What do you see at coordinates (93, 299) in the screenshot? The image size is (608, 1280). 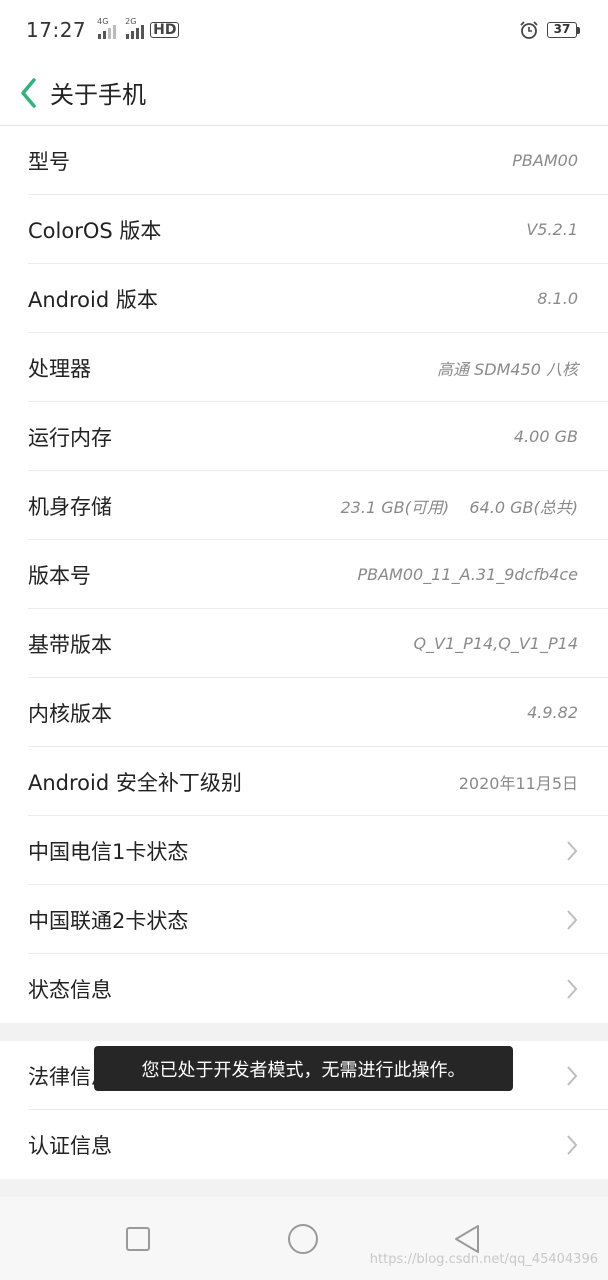 I see `row-label: Android 版本` at bounding box center [93, 299].